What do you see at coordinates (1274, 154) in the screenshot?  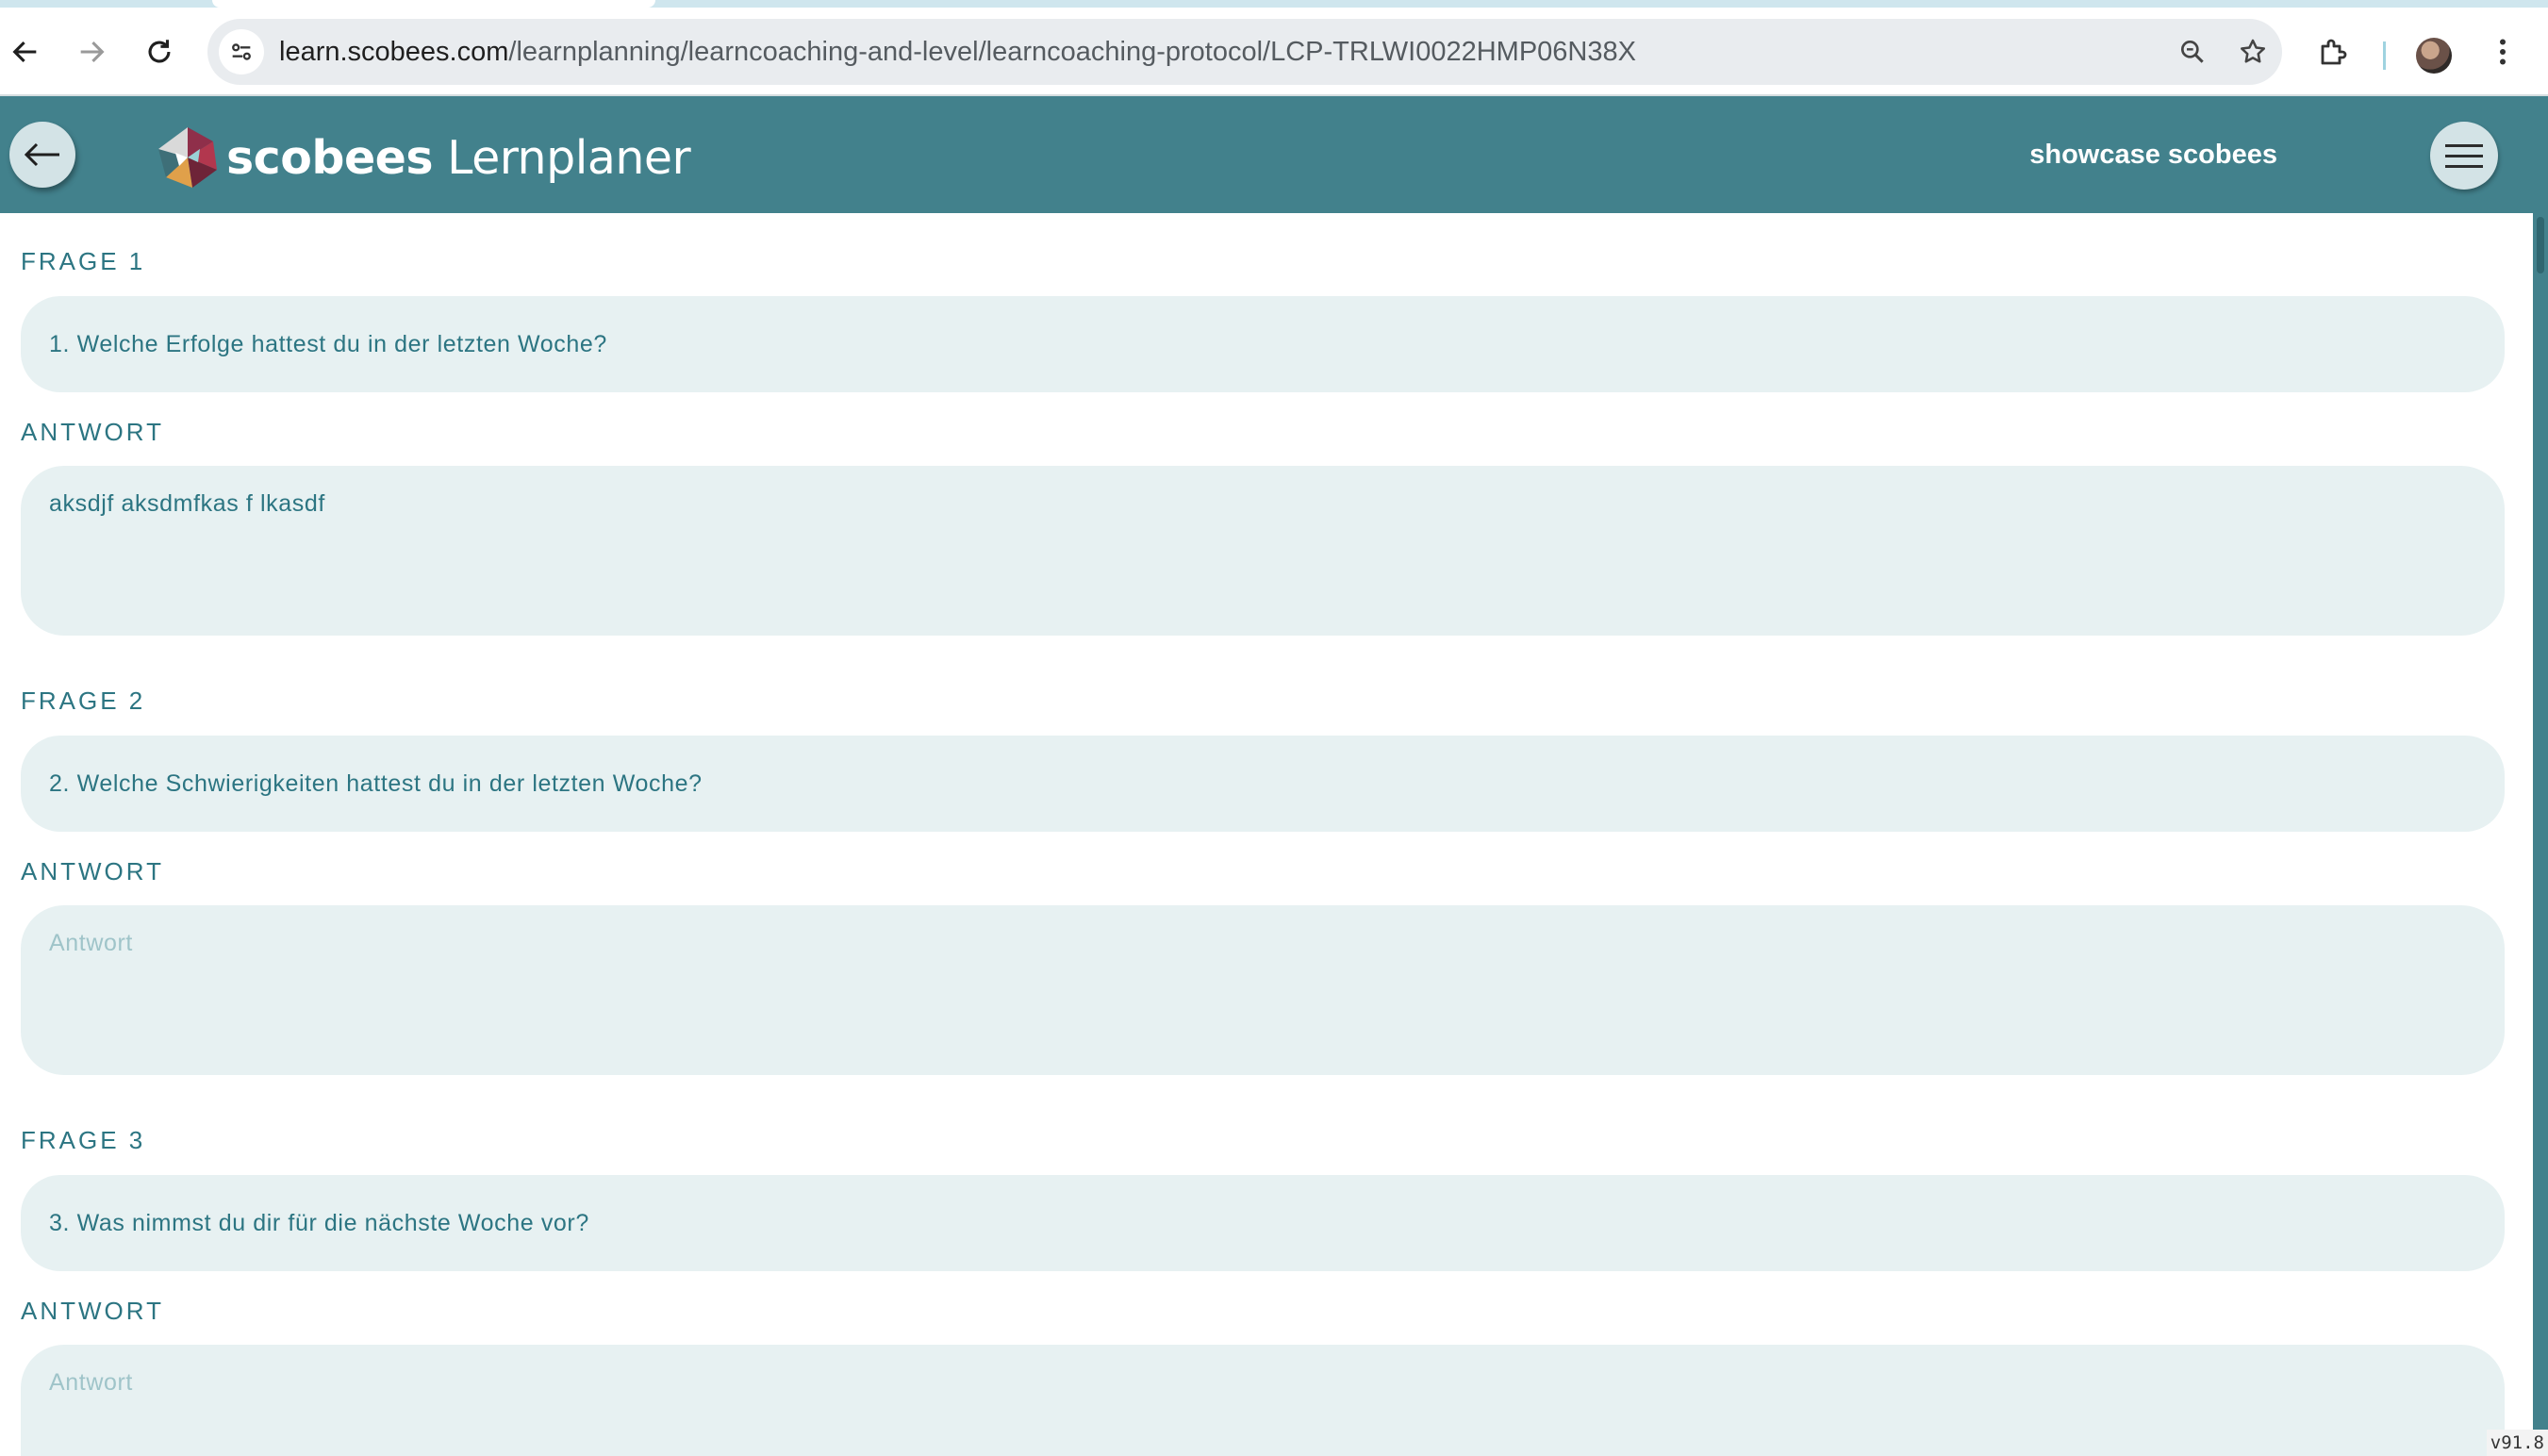 I see `app-header: scobees Lernplaner showcase scobees` at bounding box center [1274, 154].